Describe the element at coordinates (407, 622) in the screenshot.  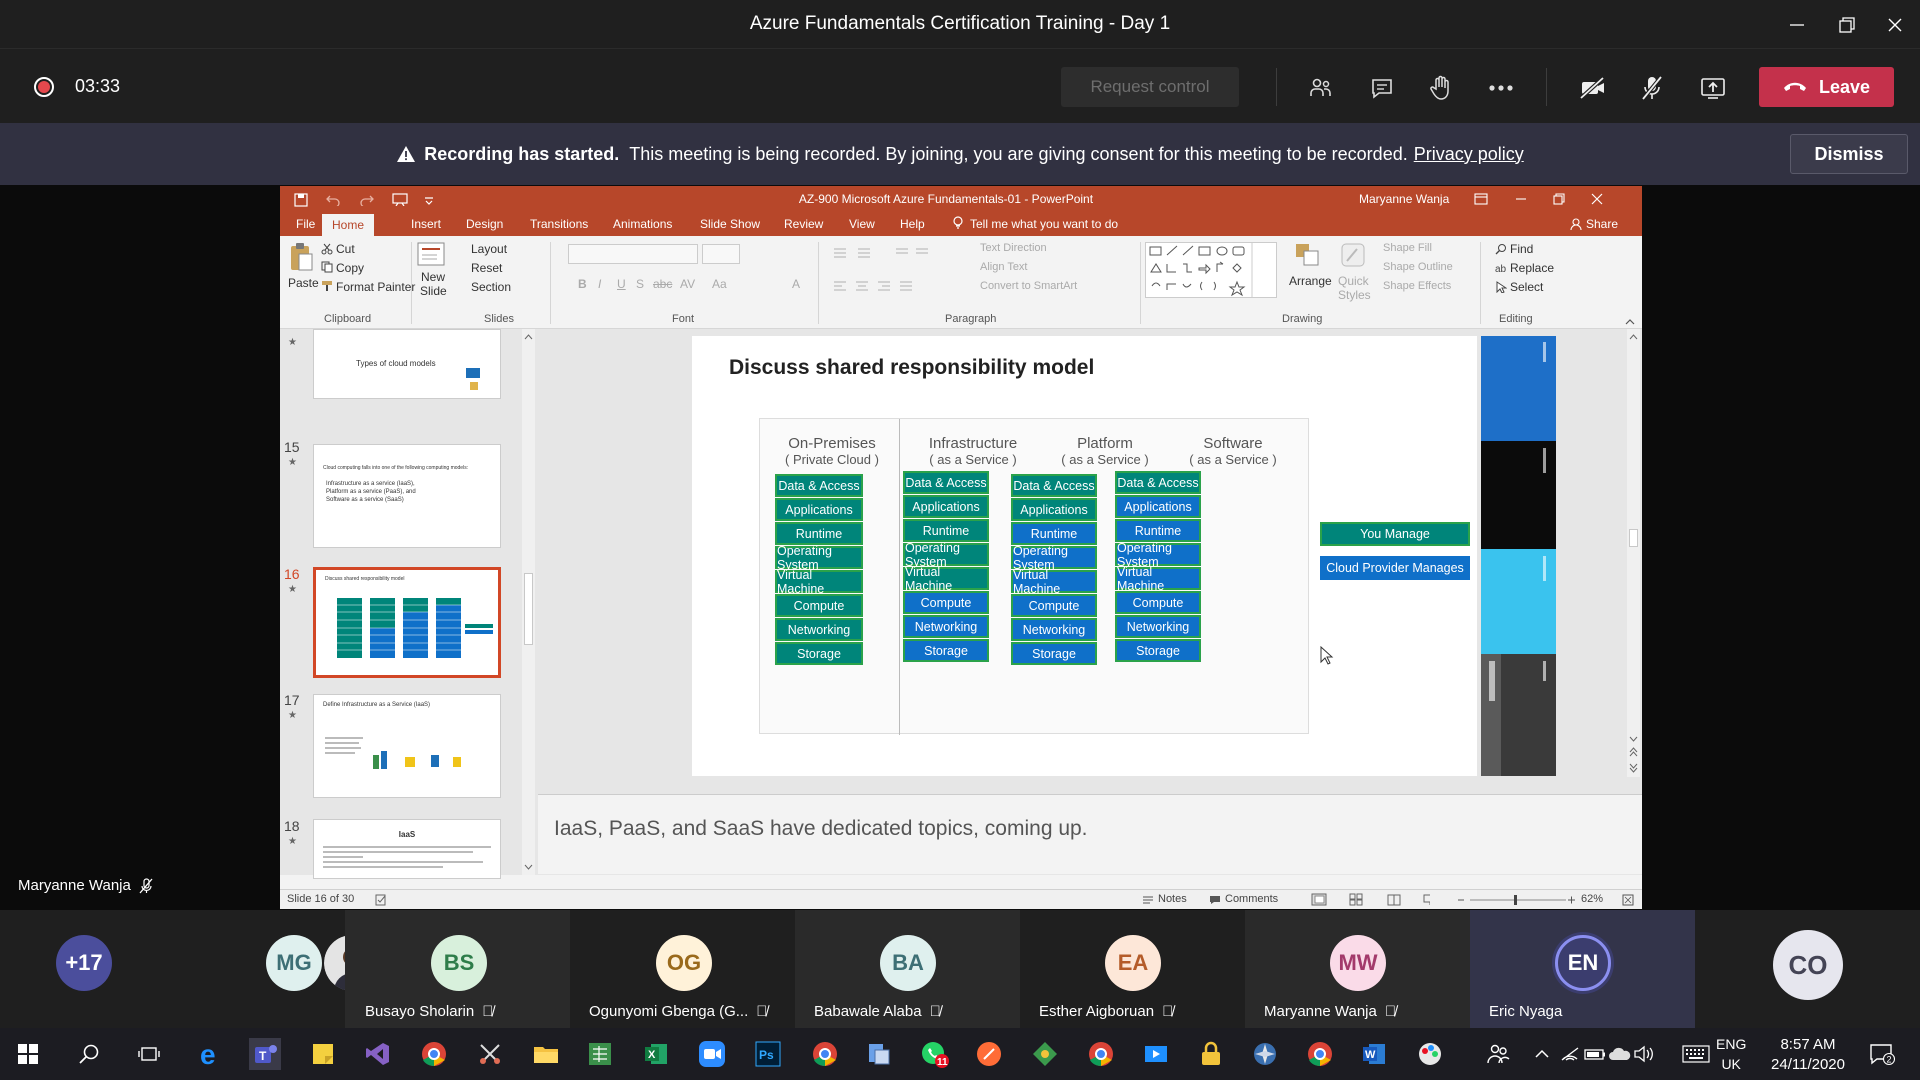
I see `slide-thumbnail-selected: Discuss shared responsibility model` at that location.